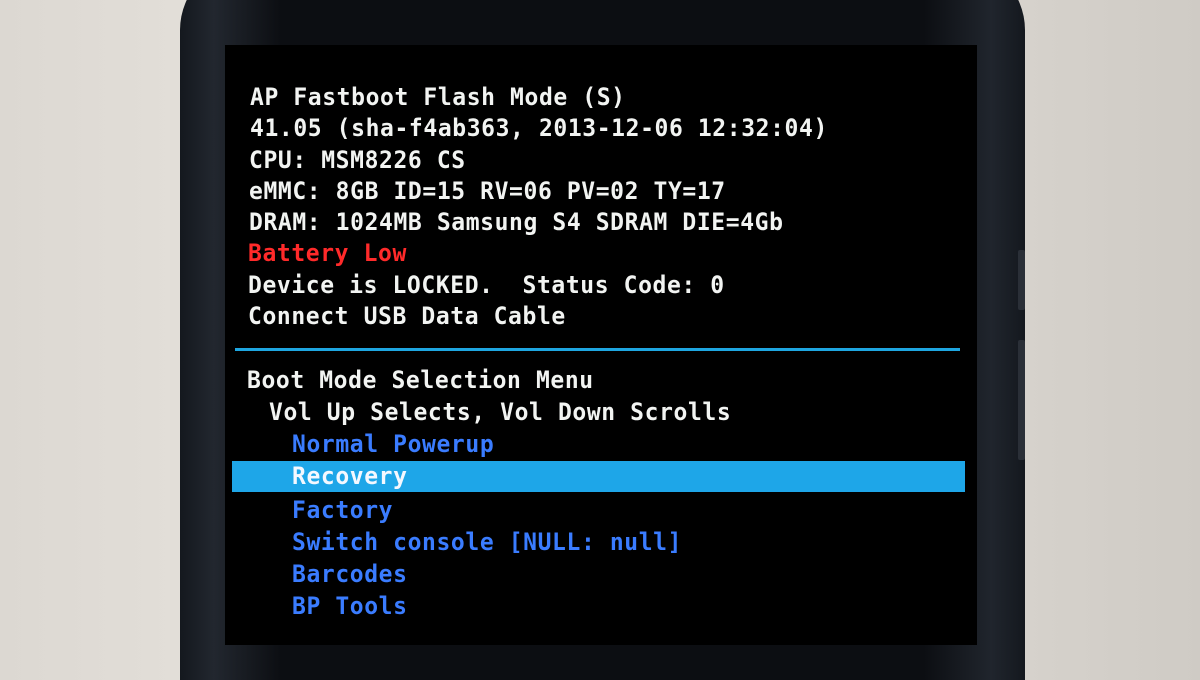  I want to click on emmc-info: eMMC: 8GB ID=15 RV=06 PV=02 TY=17, so click(487, 192).